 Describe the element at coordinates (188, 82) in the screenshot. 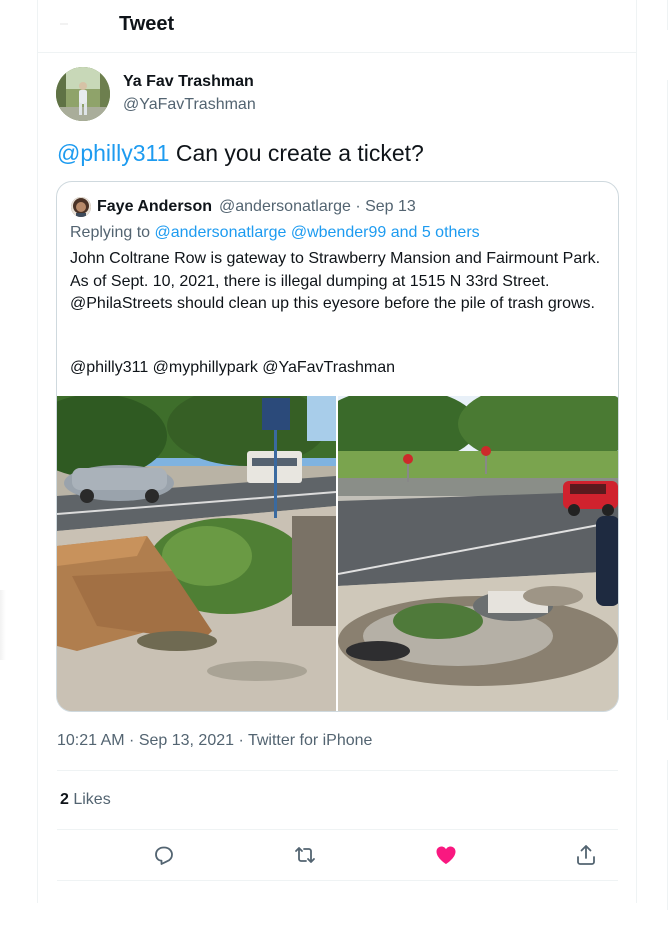

I see `author-name: Ya Fav Trashman` at that location.